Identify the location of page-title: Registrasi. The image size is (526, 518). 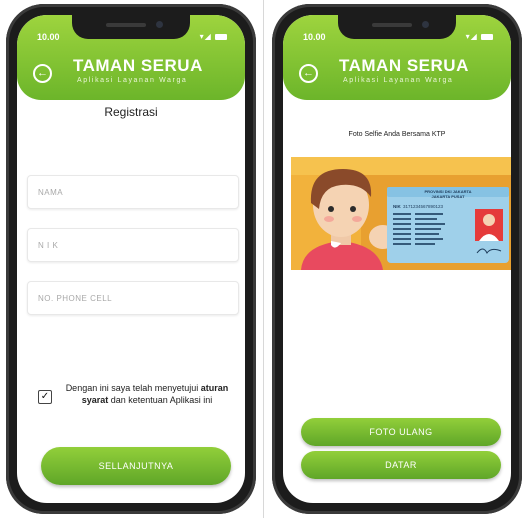
(131, 112).